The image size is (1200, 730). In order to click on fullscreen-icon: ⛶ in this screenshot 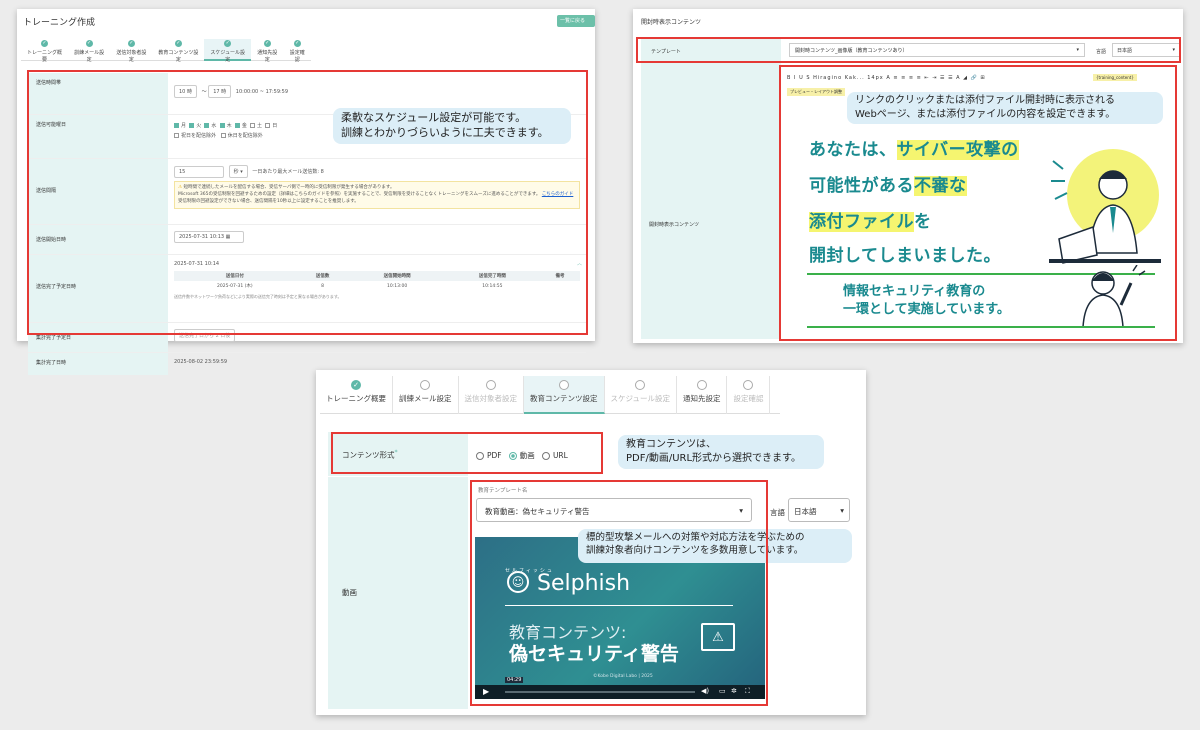, I will do `click(747, 691)`.